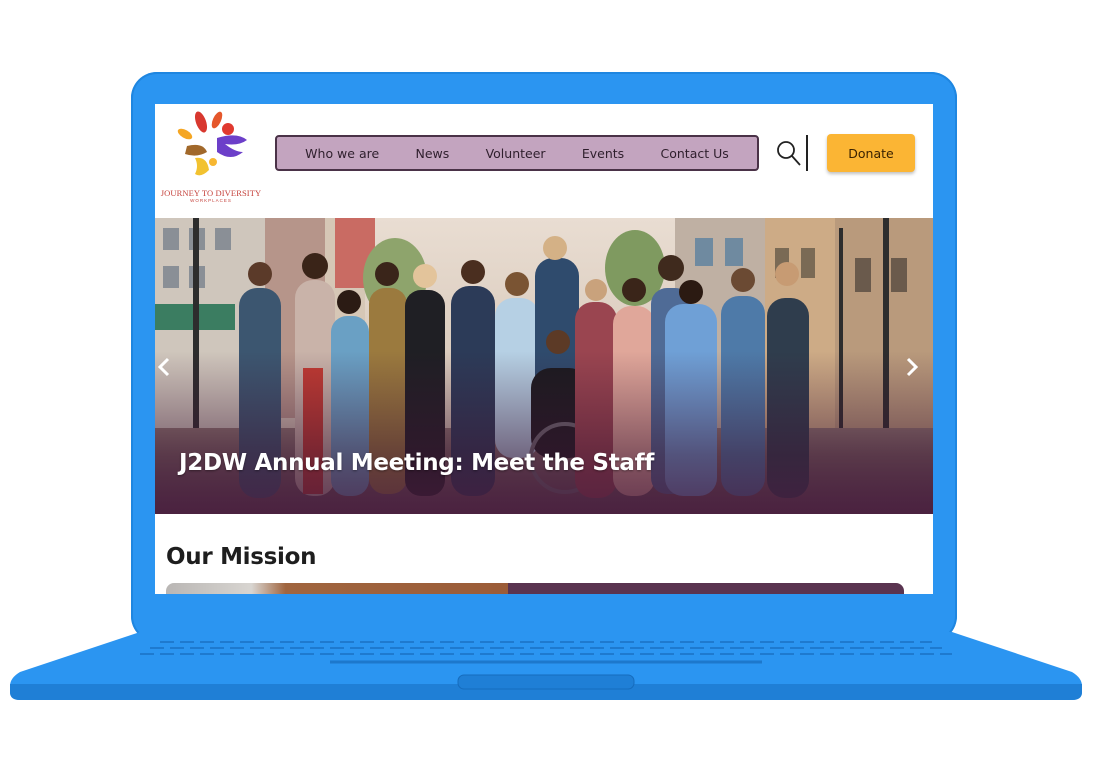  I want to click on nav-news: News, so click(432, 153).